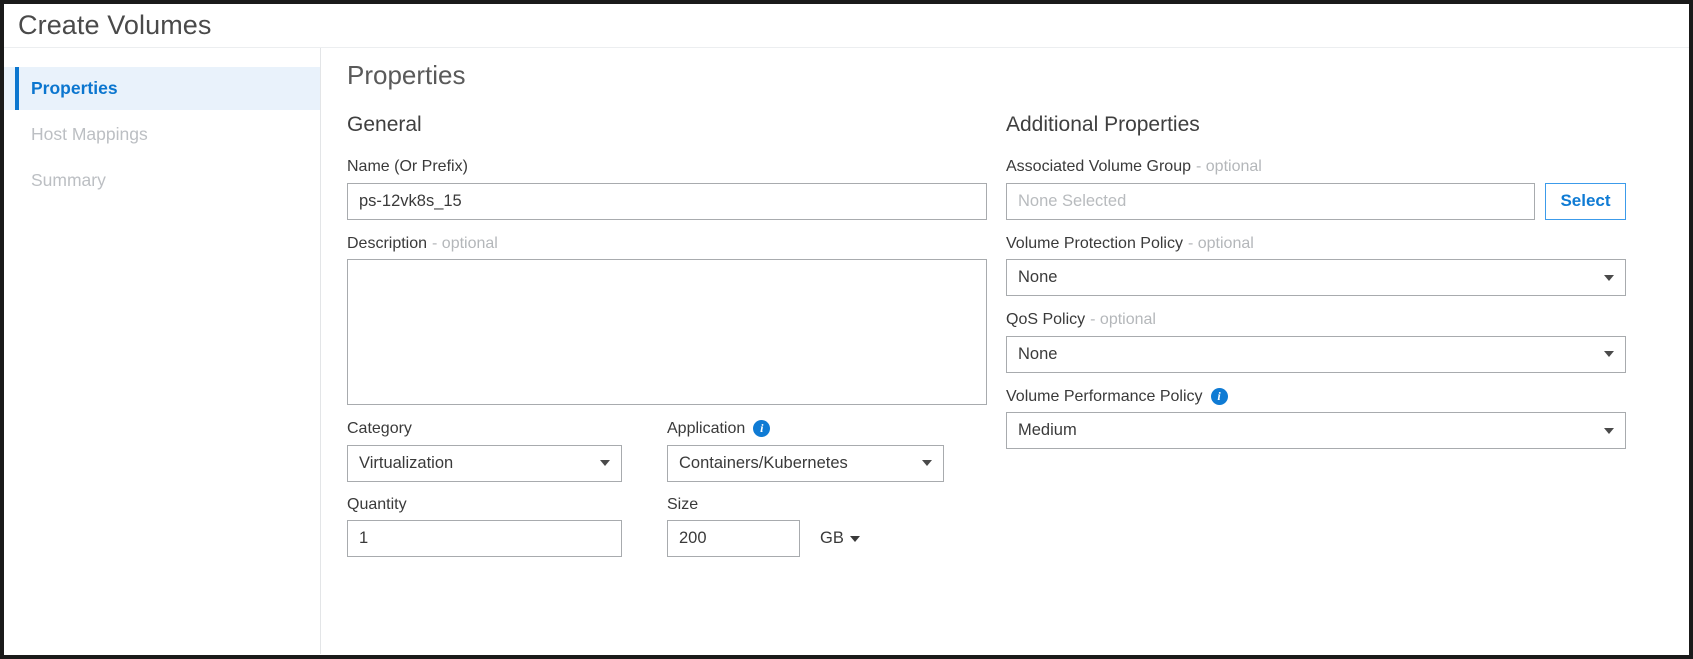 The height and width of the screenshot is (659, 1693). Describe the element at coordinates (693, 538) in the screenshot. I see `size-input-value: 200` at that location.